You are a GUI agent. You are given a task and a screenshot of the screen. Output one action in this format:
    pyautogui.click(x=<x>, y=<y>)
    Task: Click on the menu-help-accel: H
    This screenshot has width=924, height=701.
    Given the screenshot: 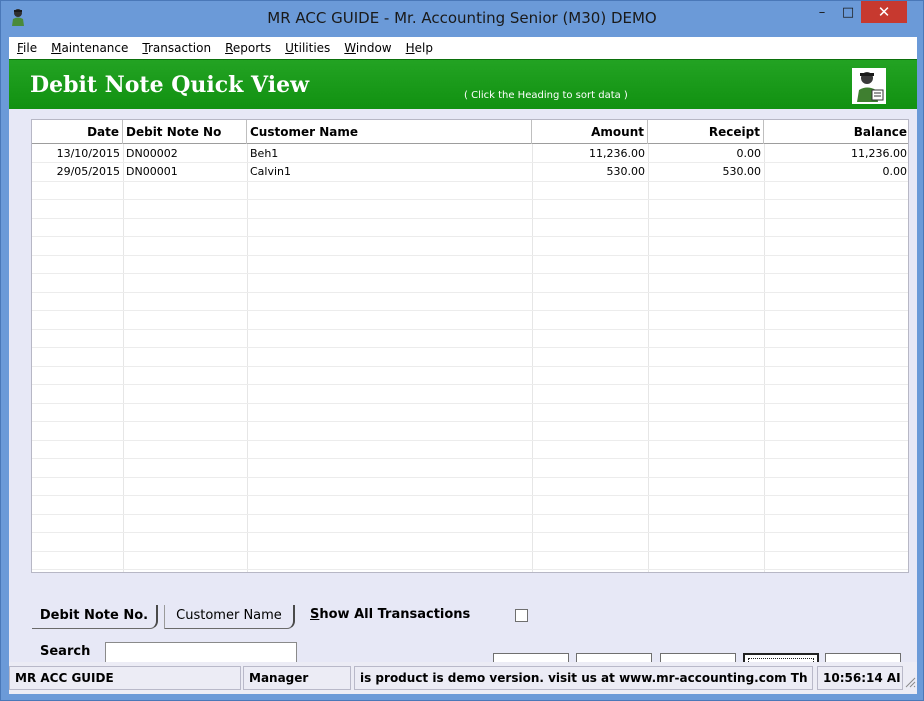 What is the action you would take?
    pyautogui.click(x=410, y=48)
    